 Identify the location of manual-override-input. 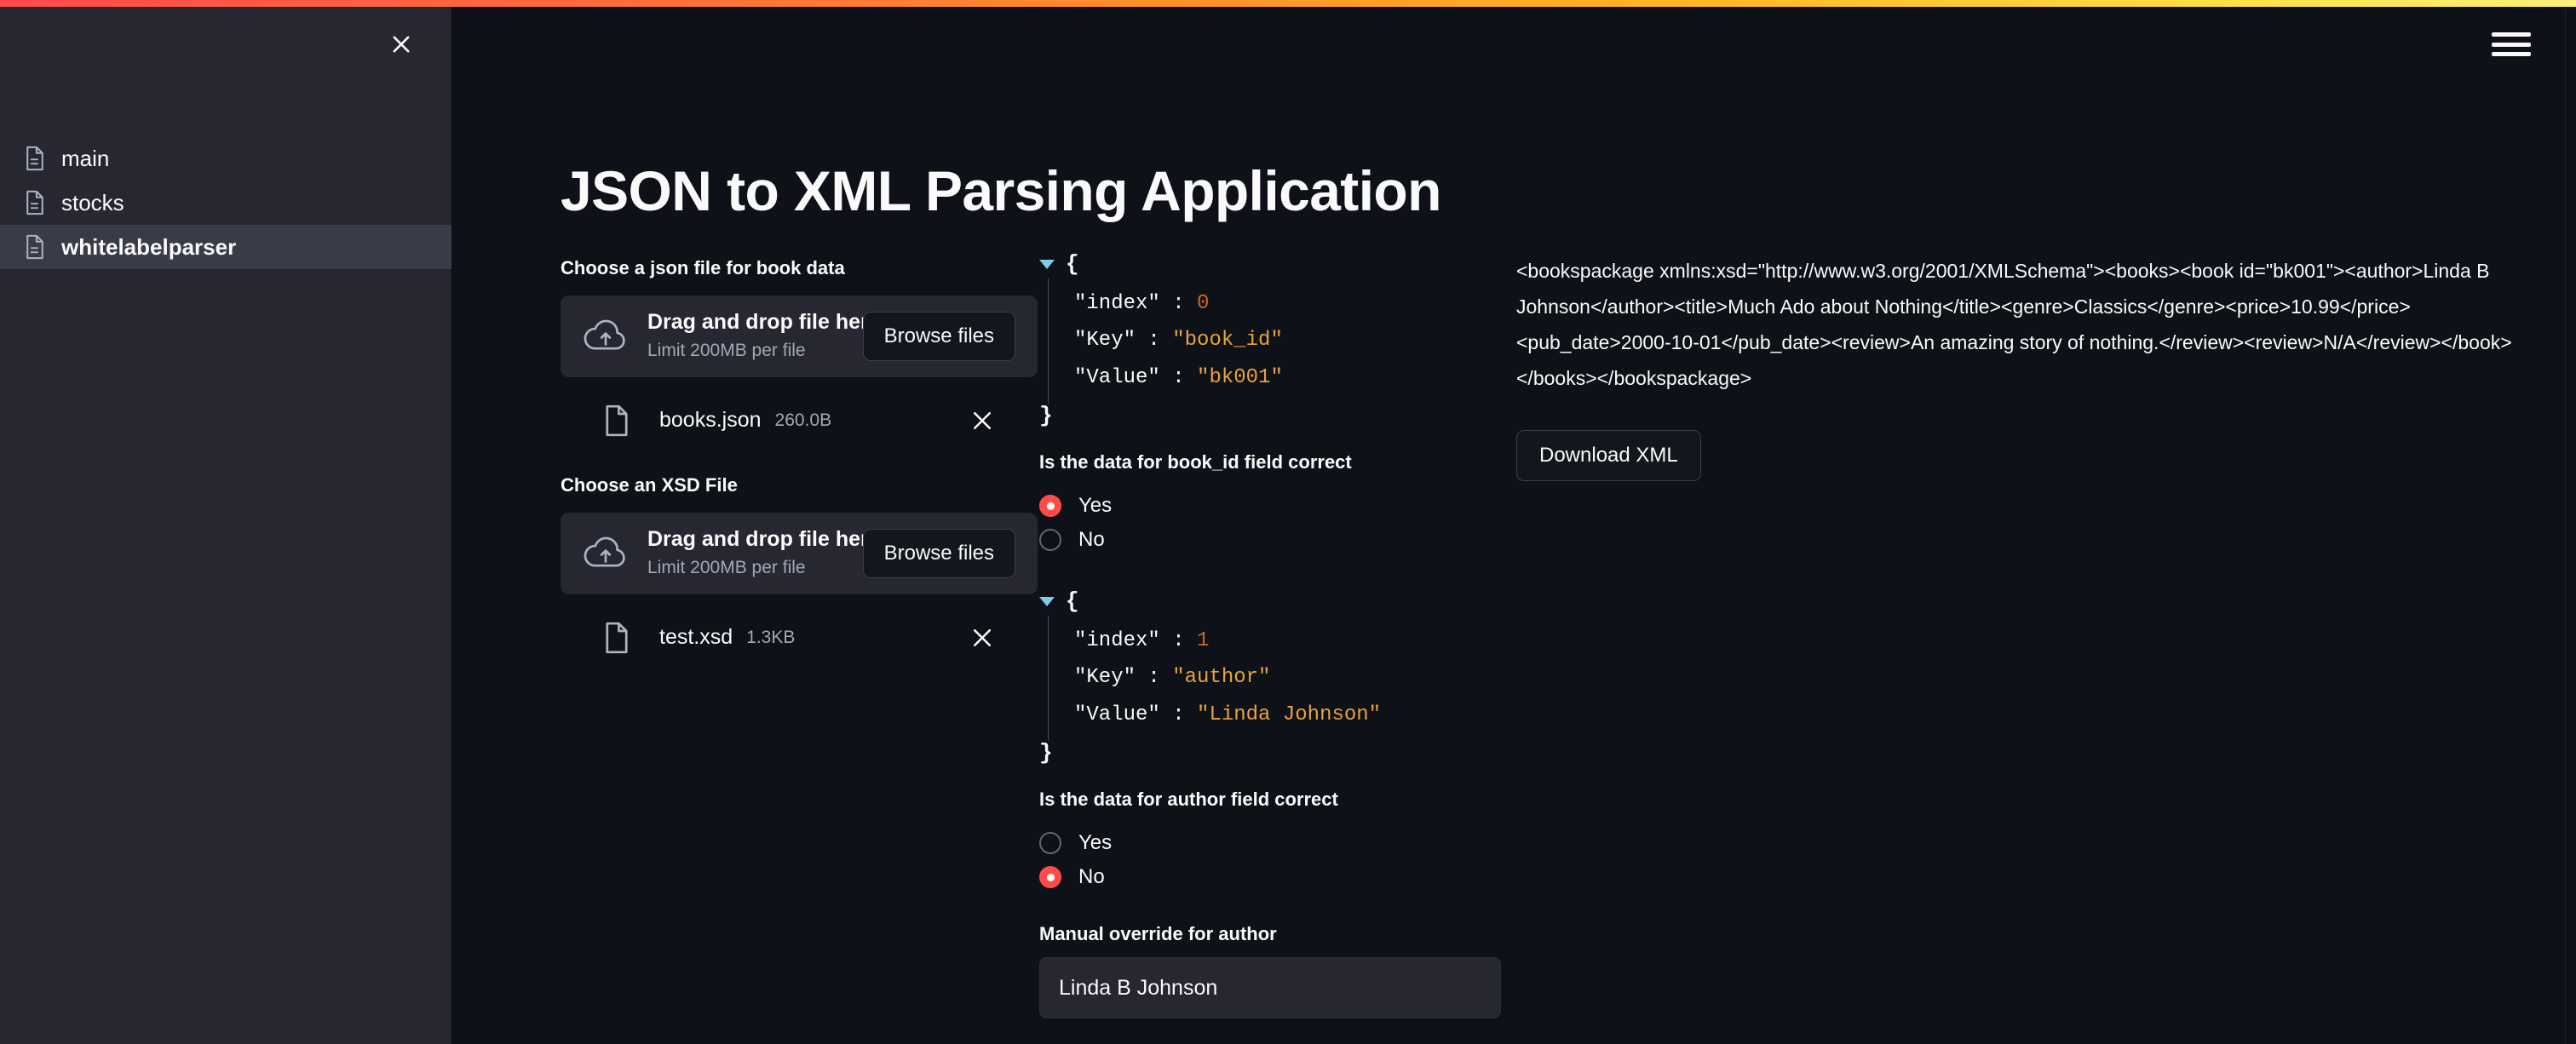
(1270, 988).